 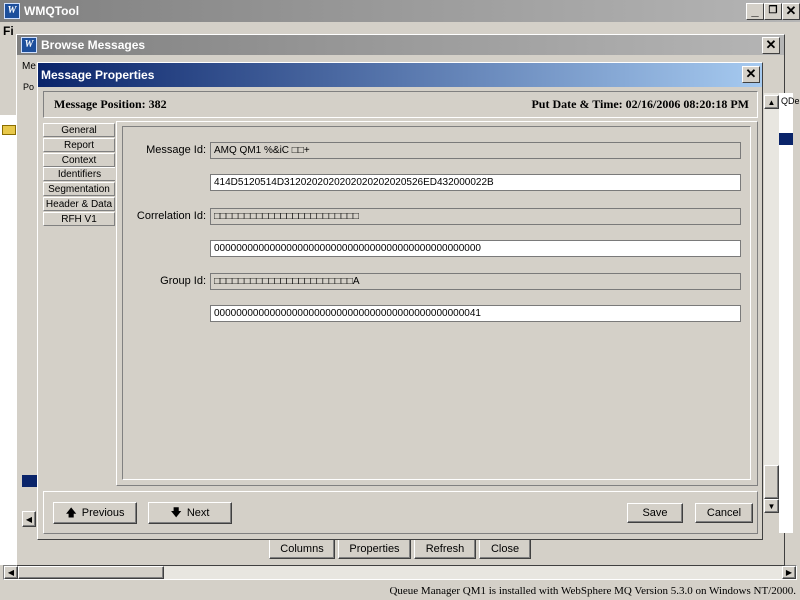 What do you see at coordinates (11, 572) in the screenshot?
I see `scroll-left-arrow: ◀` at bounding box center [11, 572].